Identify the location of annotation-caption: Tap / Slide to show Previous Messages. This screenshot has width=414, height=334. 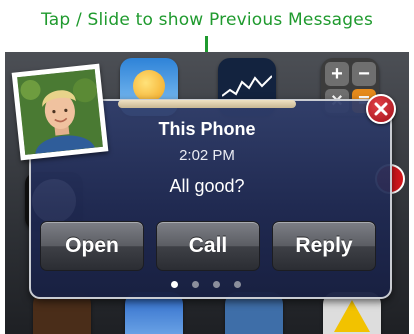
(207, 20).